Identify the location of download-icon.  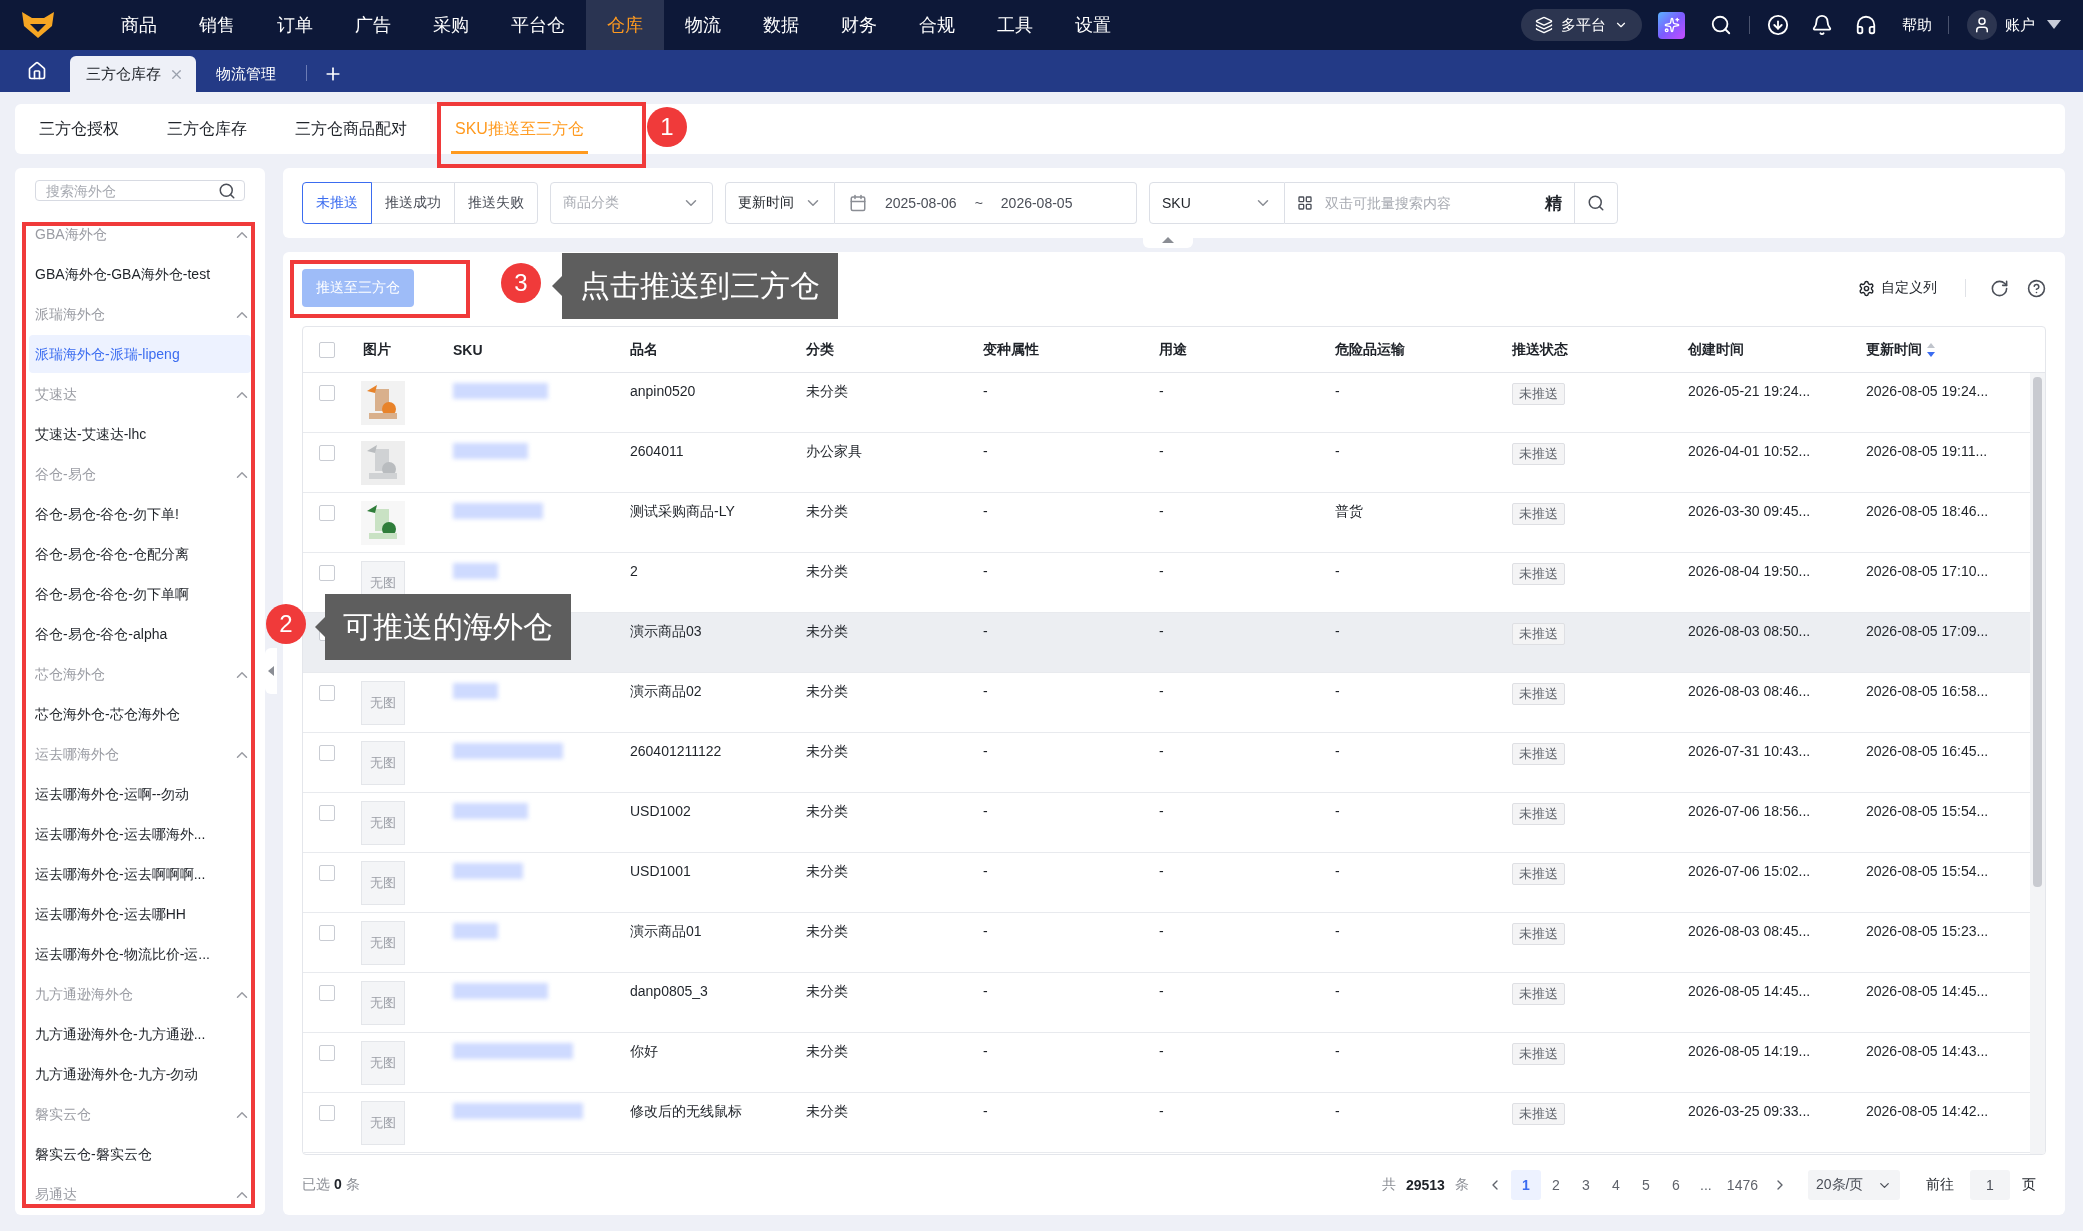
(1778, 25).